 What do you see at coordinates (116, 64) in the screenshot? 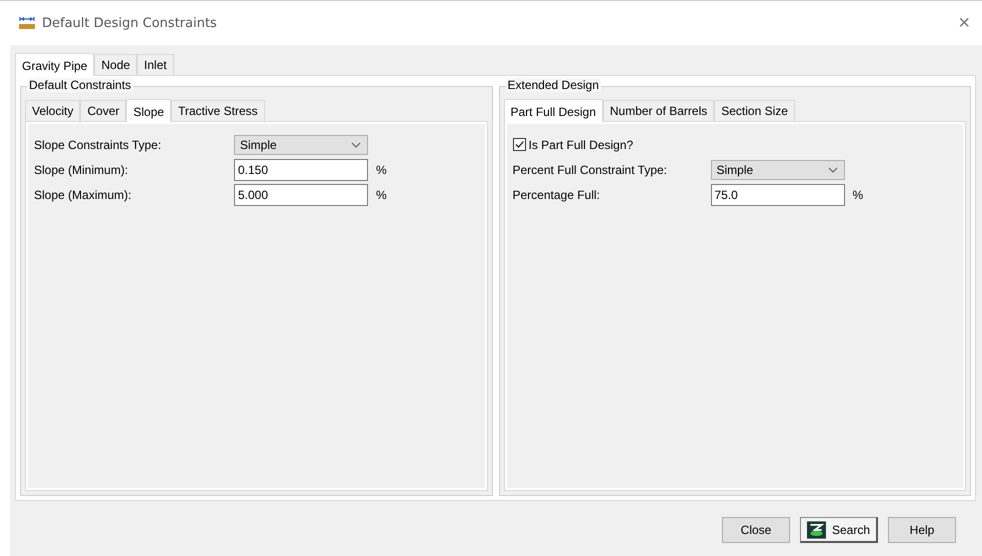
I see `tab: Node` at bounding box center [116, 64].